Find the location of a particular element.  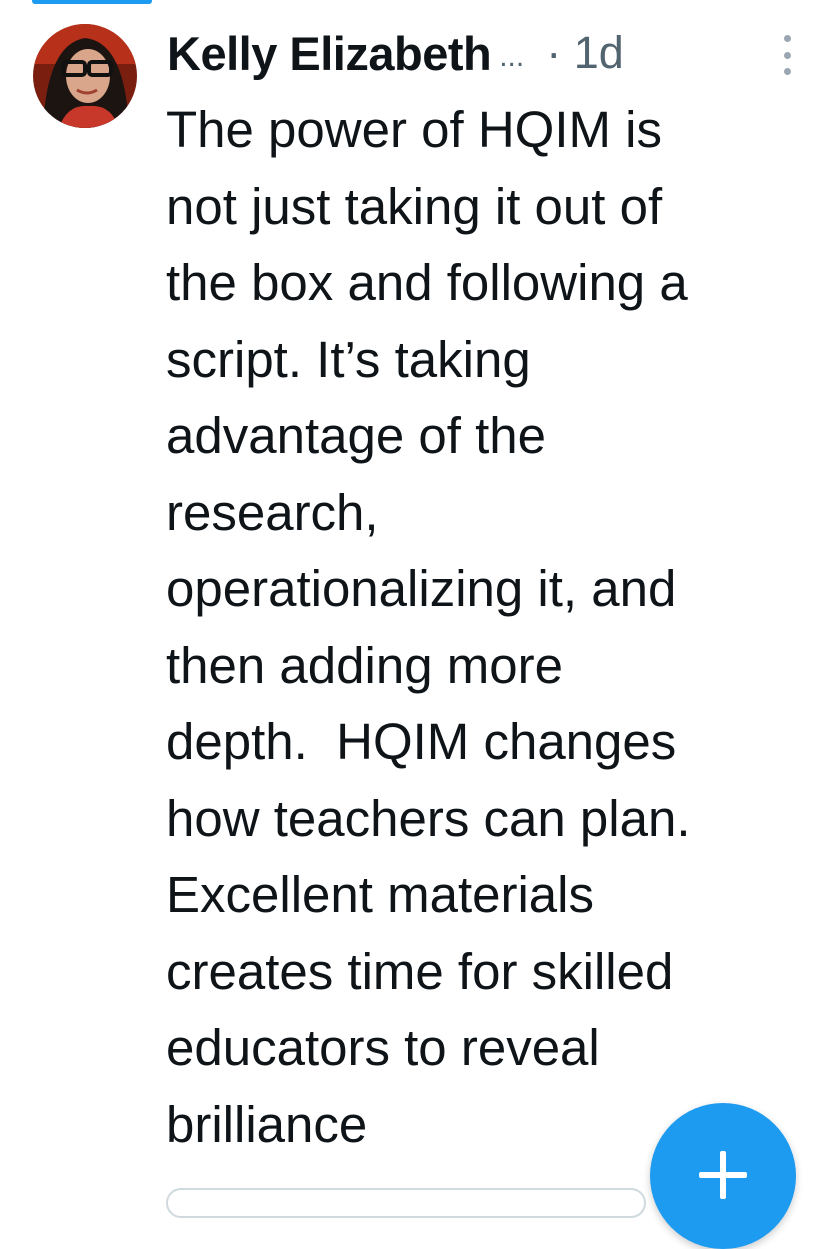

top-accent-bar is located at coordinates (92, 2).